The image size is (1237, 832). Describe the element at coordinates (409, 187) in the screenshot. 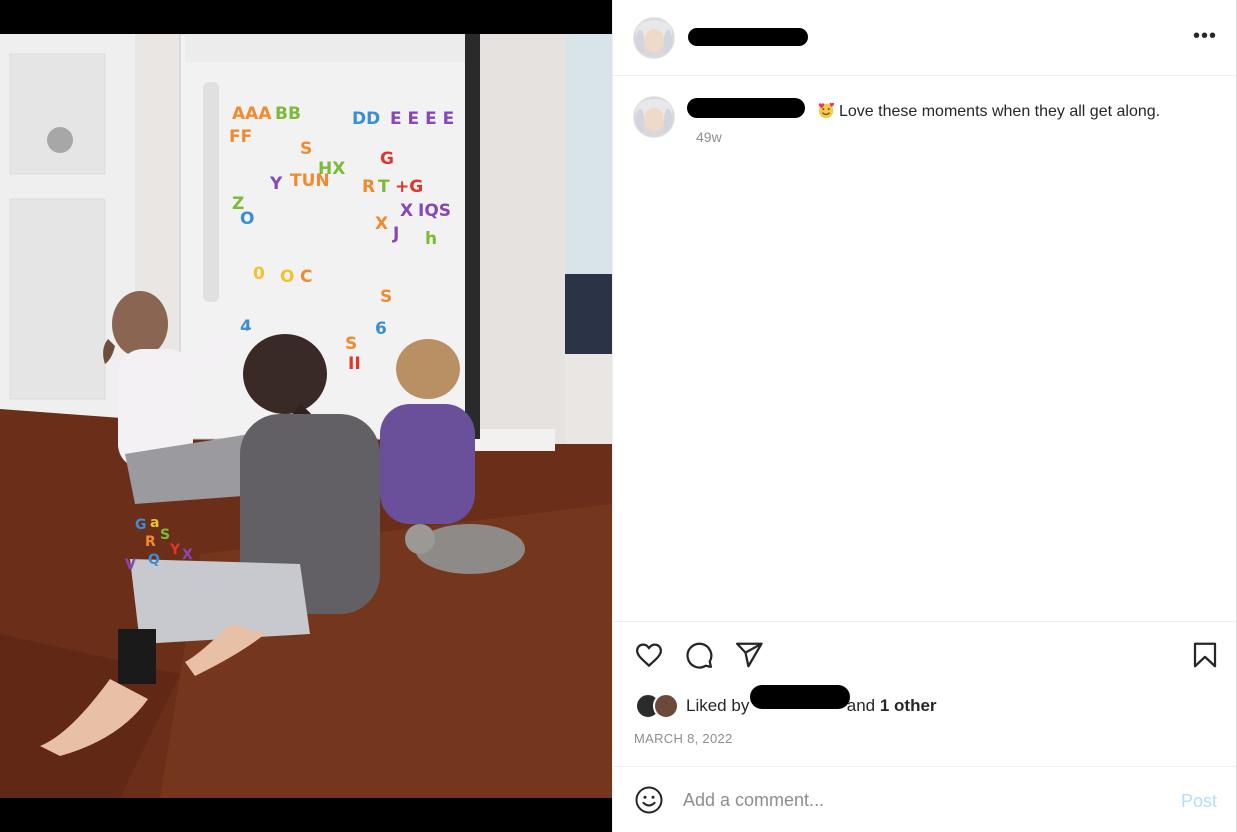

I see `svg-text: +G` at that location.